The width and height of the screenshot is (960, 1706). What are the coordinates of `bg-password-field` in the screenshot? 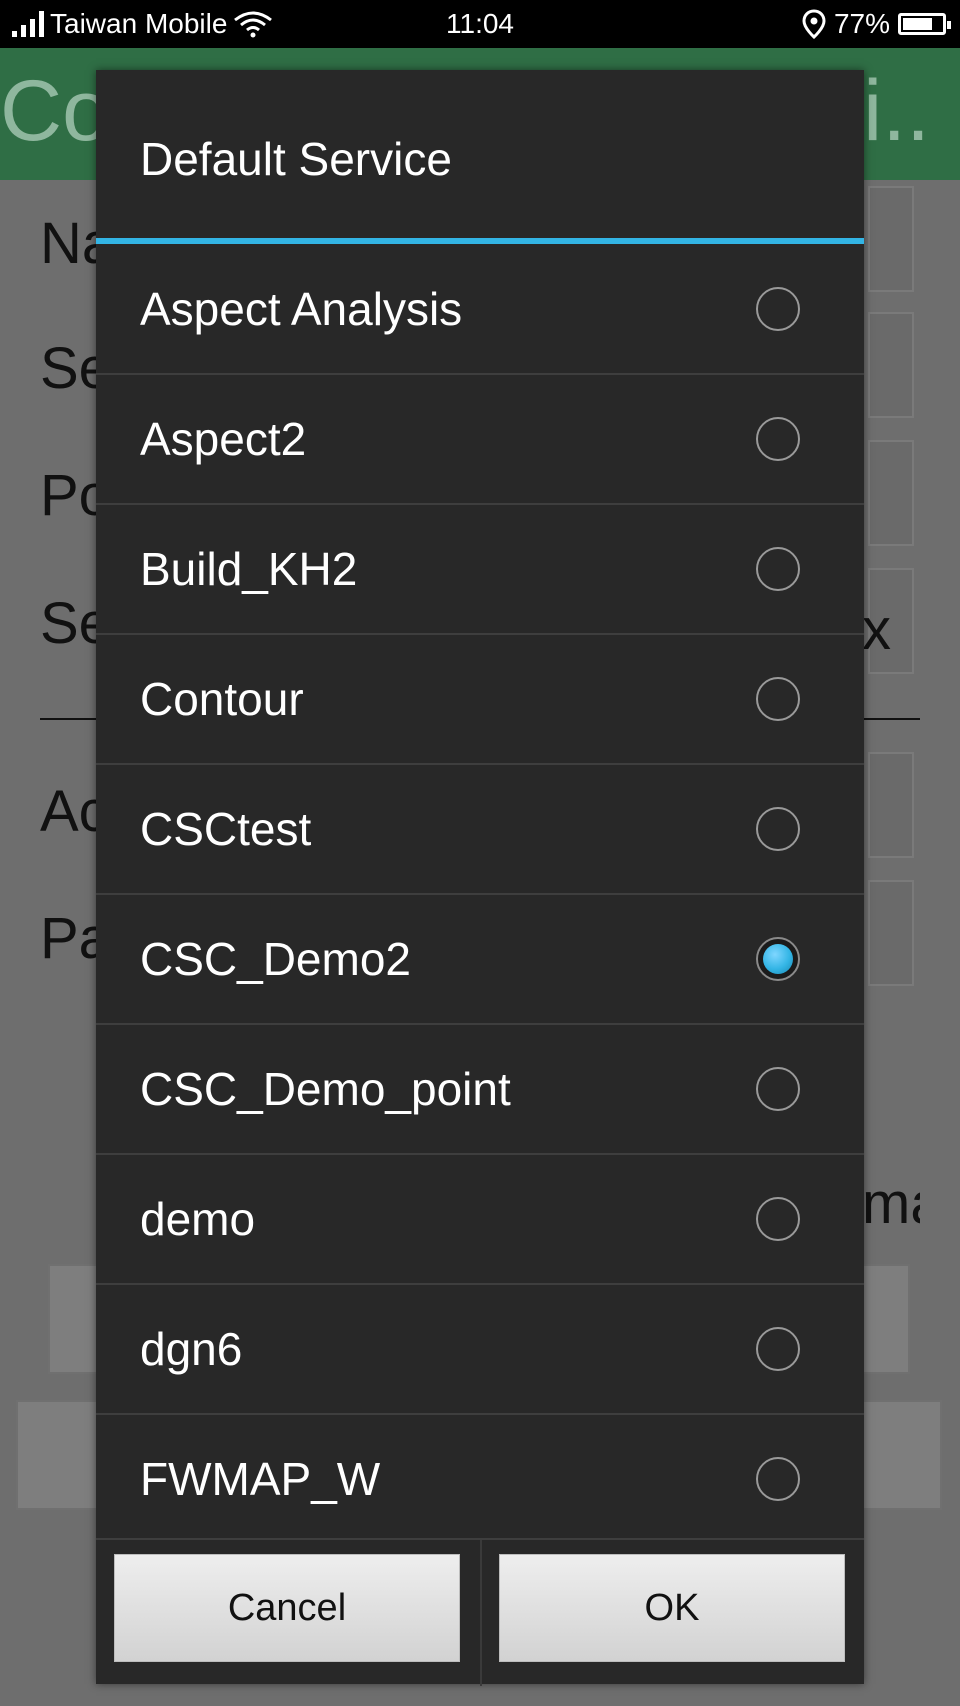 It's located at (891, 933).